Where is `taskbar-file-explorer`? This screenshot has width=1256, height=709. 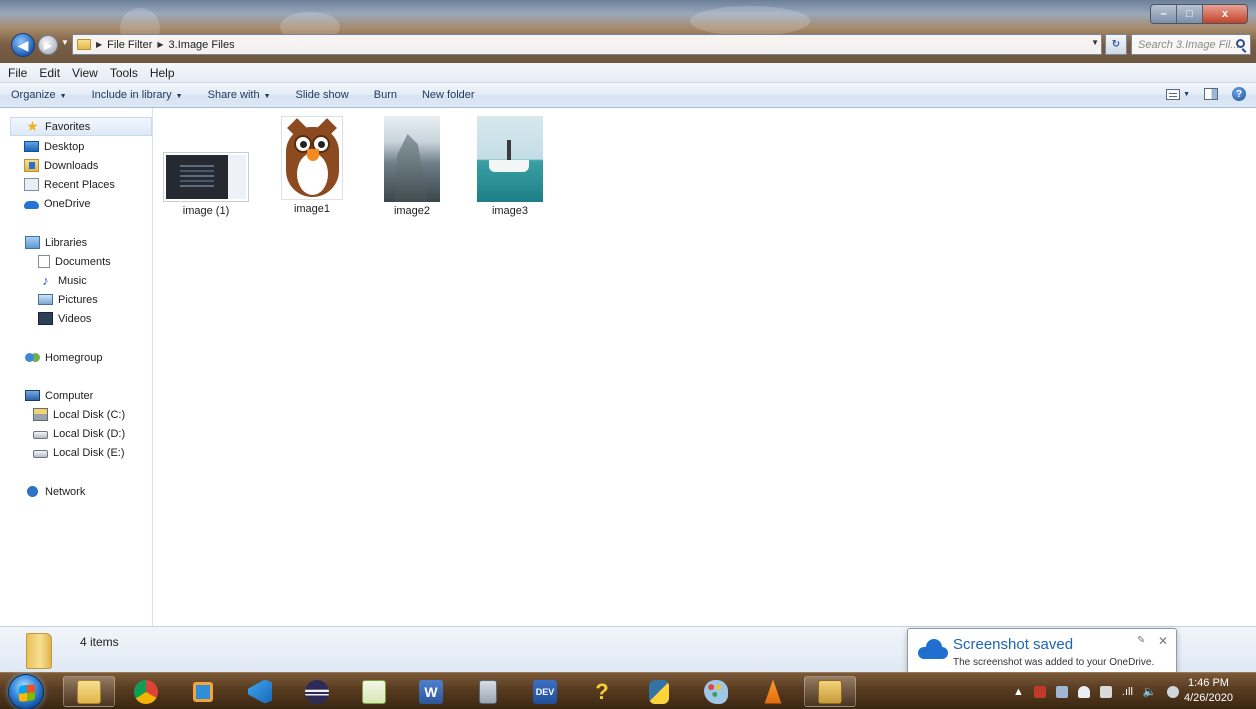 taskbar-file-explorer is located at coordinates (89, 691).